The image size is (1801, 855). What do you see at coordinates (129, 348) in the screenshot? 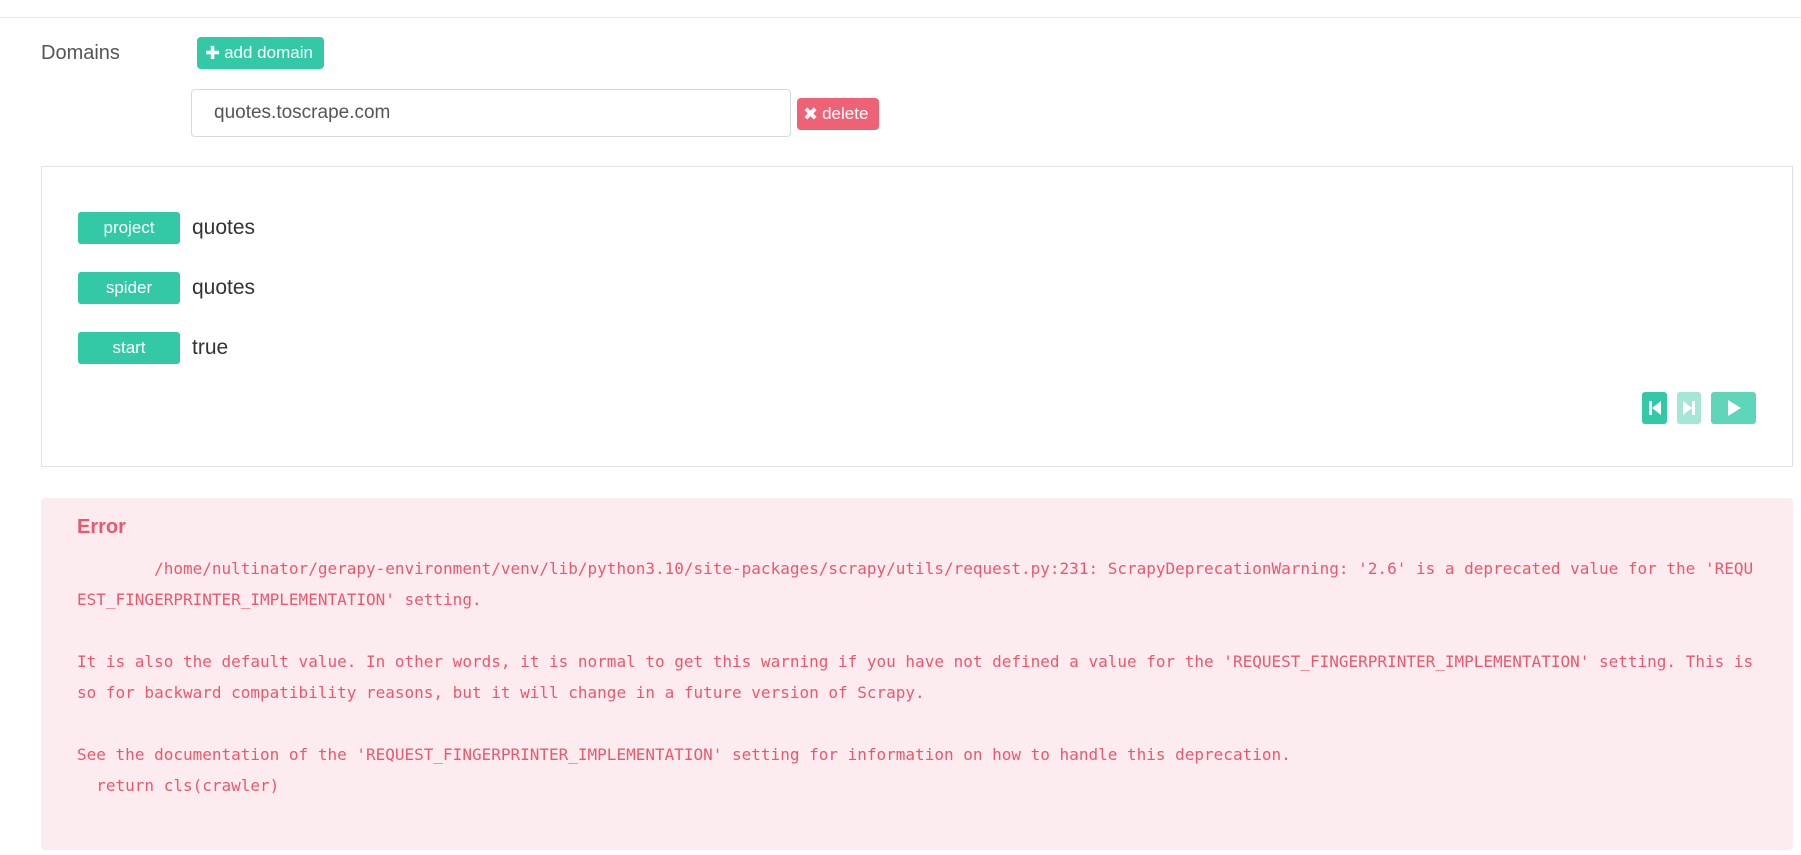
I see `start-tag: start` at bounding box center [129, 348].